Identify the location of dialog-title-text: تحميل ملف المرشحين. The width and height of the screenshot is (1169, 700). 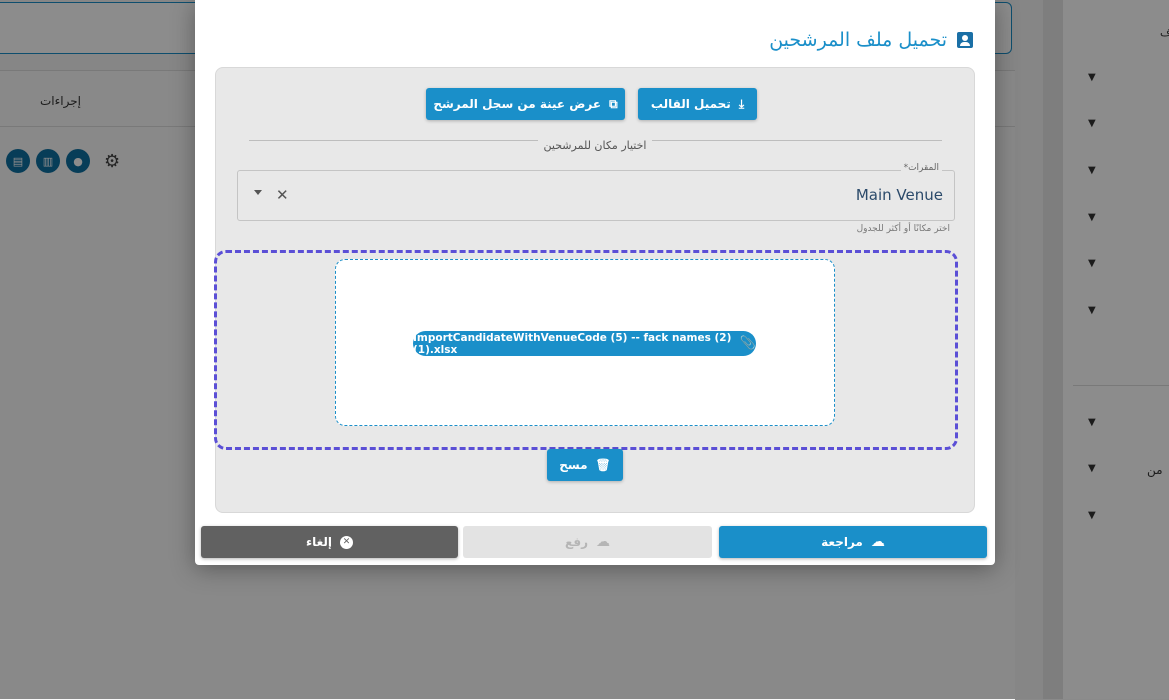
(858, 40).